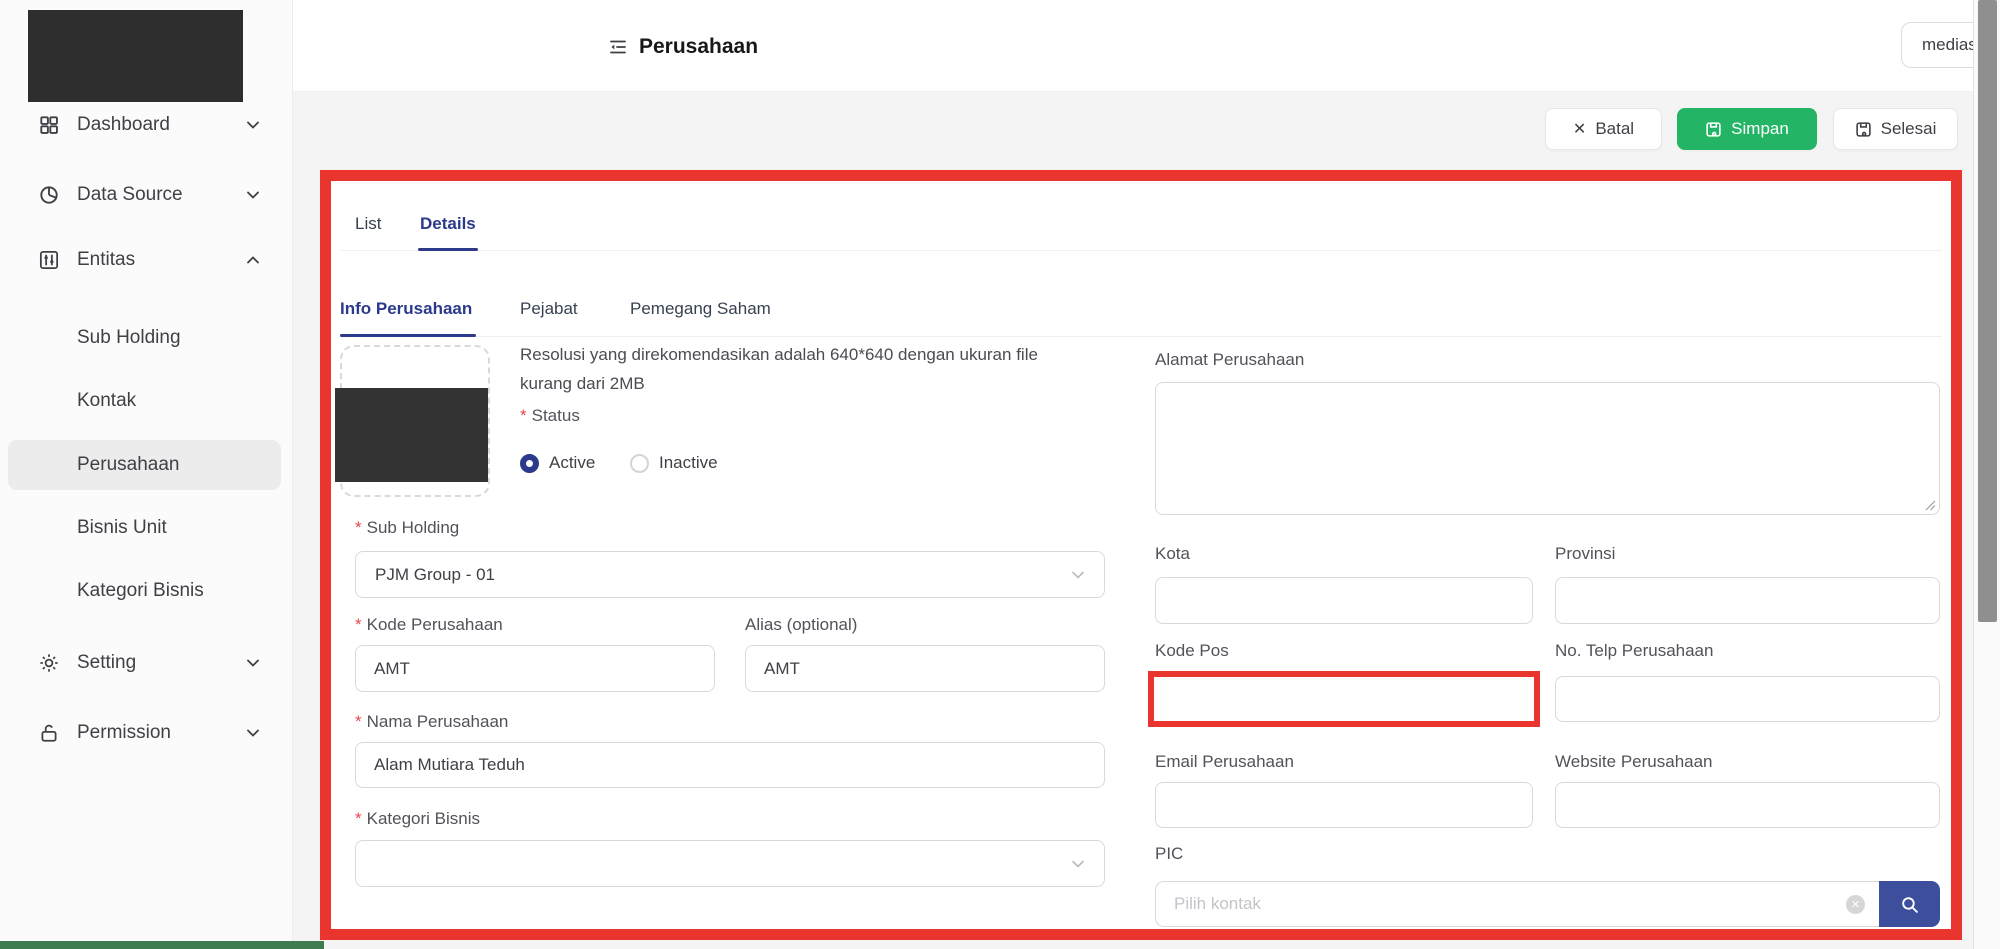 Image resolution: width=2000 pixels, height=949 pixels. What do you see at coordinates (140, 590) in the screenshot?
I see `sidebar-subitem-label: Kategori Bisnis` at bounding box center [140, 590].